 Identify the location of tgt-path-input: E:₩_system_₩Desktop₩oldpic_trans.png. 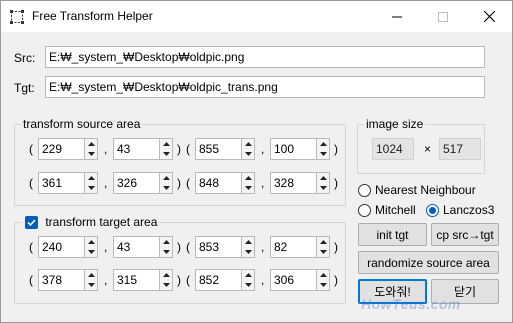
(265, 87).